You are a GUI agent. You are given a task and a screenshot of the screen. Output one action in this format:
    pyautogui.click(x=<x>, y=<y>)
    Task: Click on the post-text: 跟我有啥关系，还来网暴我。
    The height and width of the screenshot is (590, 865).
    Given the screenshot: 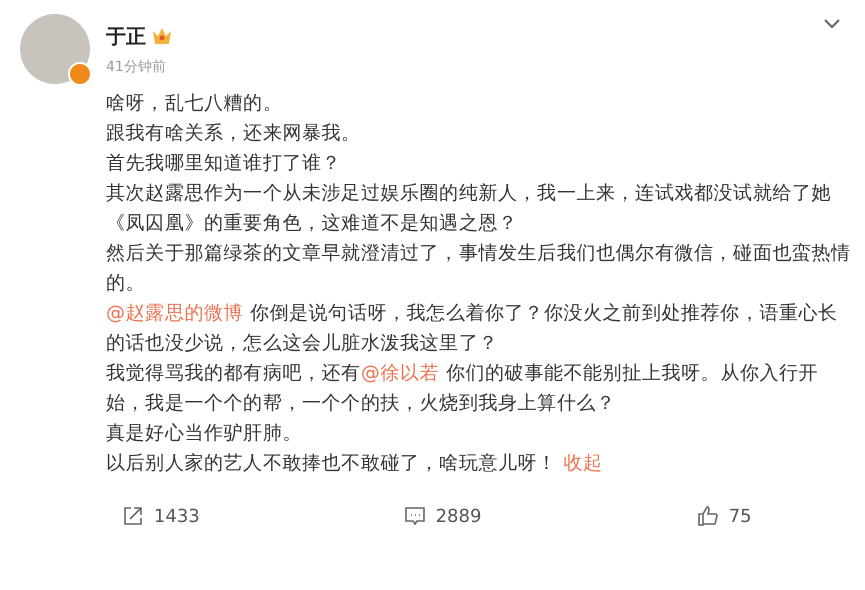 What is the action you would take?
    pyautogui.click(x=234, y=133)
    